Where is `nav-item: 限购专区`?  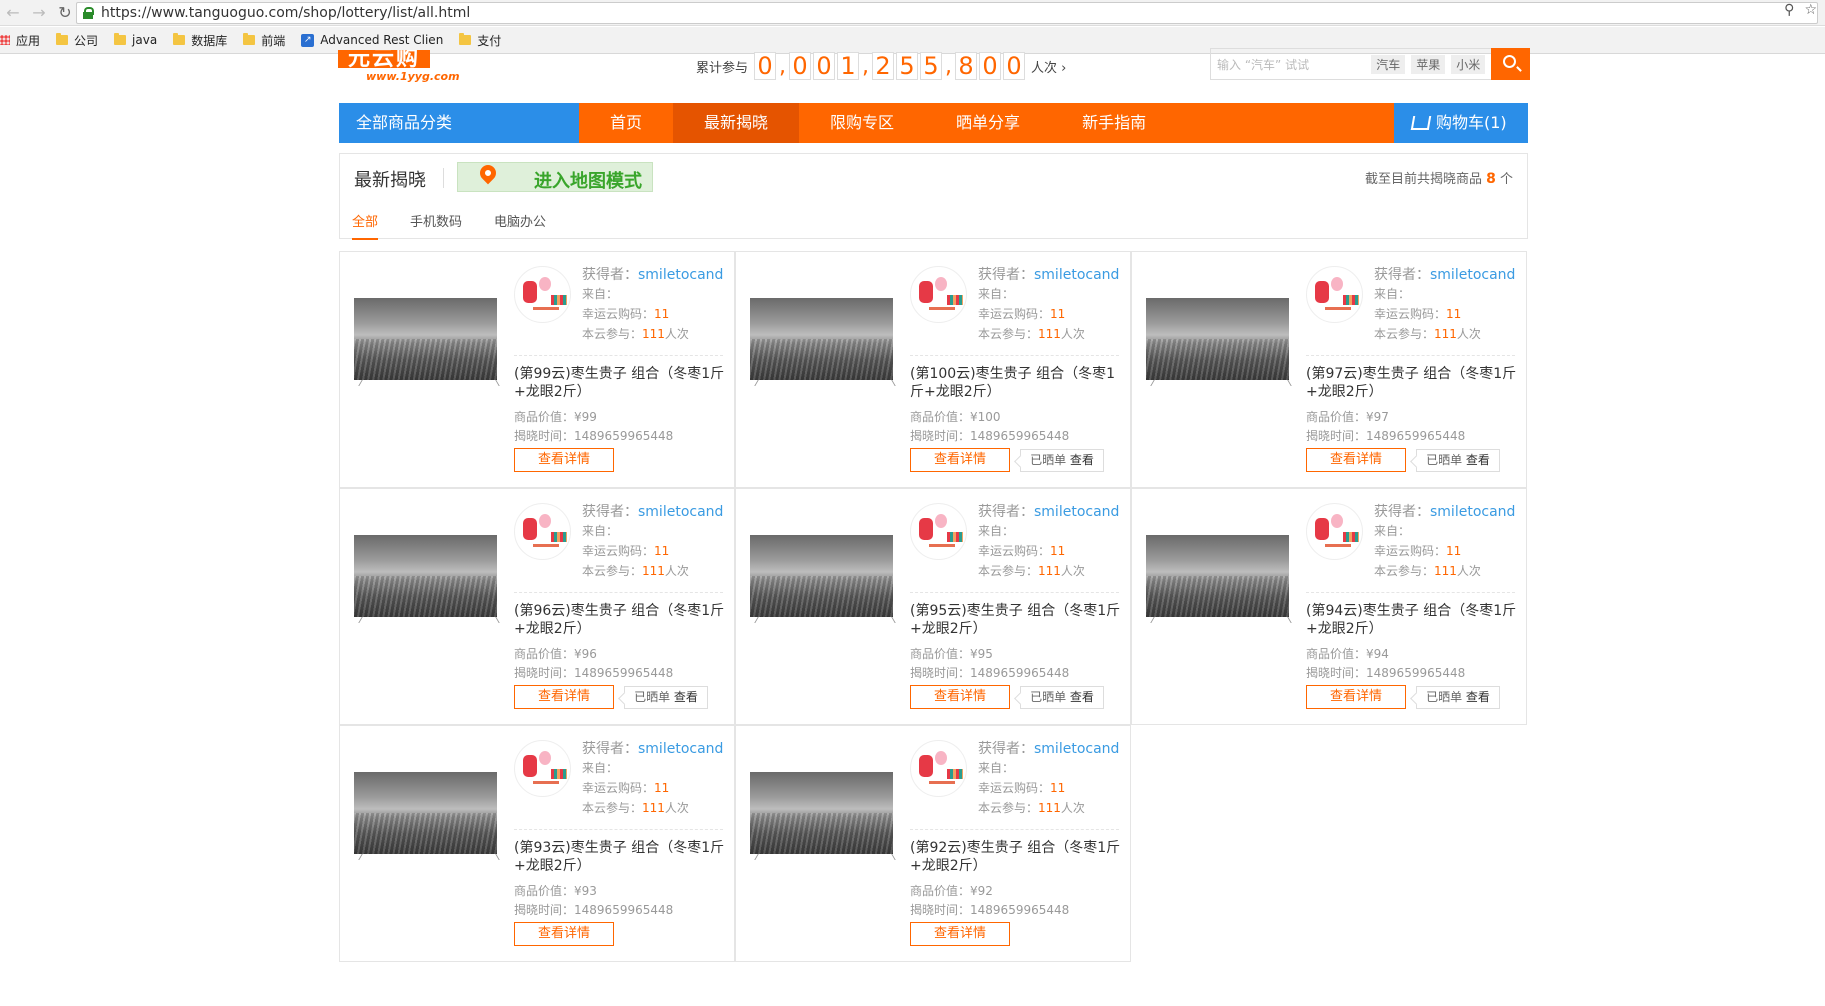 nav-item: 限购专区 is located at coordinates (862, 123).